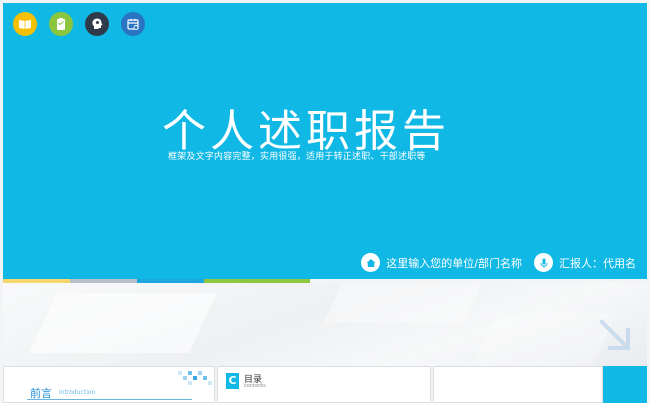 The width and height of the screenshot is (650, 403). I want to click on pixel-decoration, so click(195, 378).